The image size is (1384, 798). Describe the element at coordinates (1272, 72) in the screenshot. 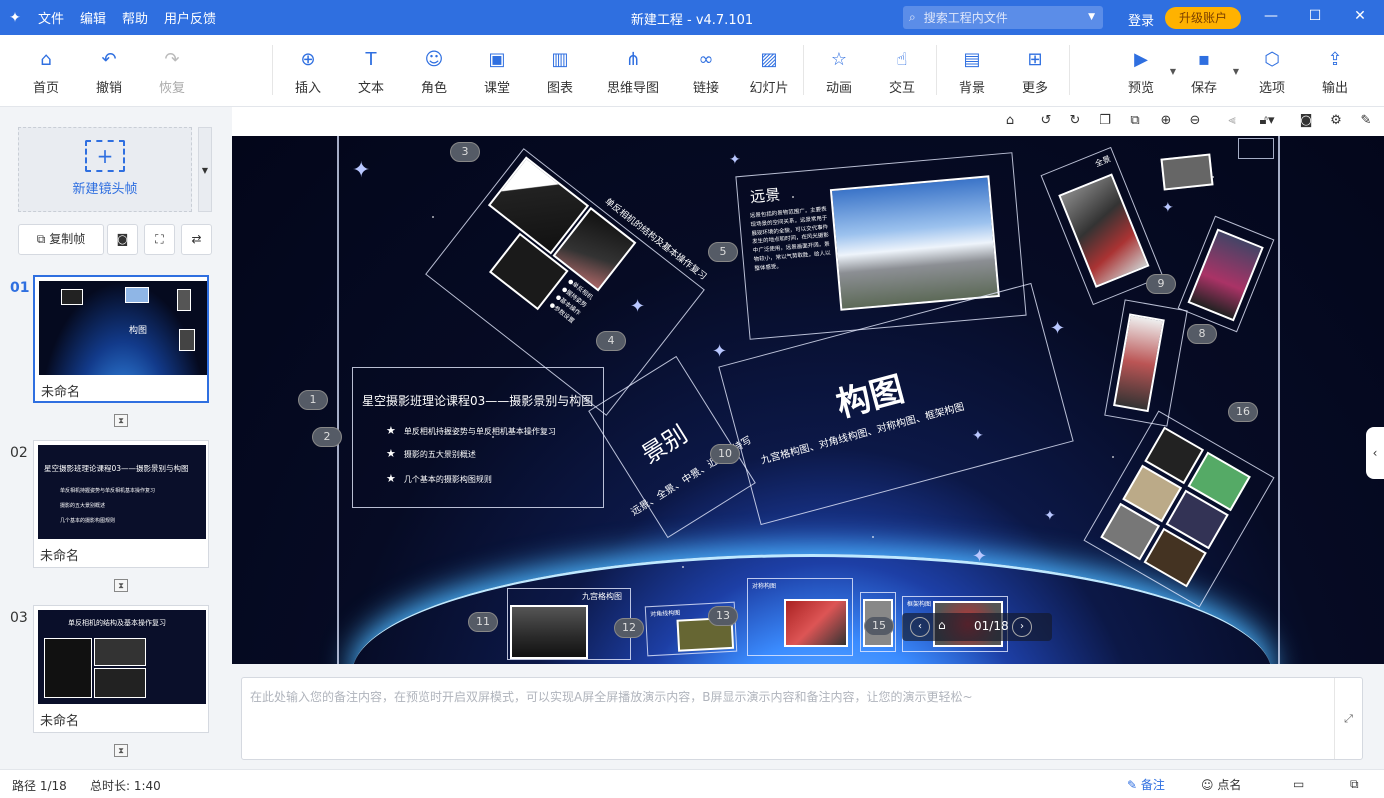

I see `options-button: ⬡ 选项` at that location.